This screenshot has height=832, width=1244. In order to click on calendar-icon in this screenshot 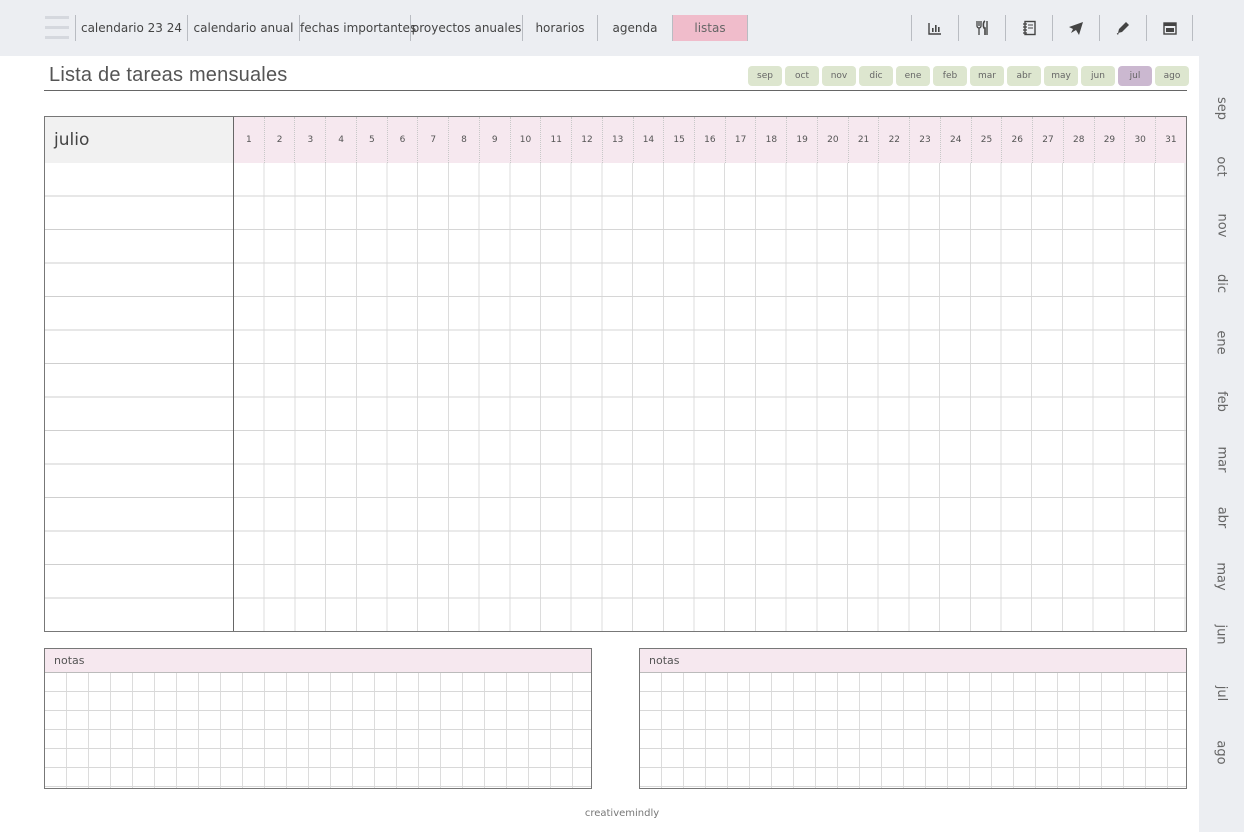, I will do `click(1169, 28)`.